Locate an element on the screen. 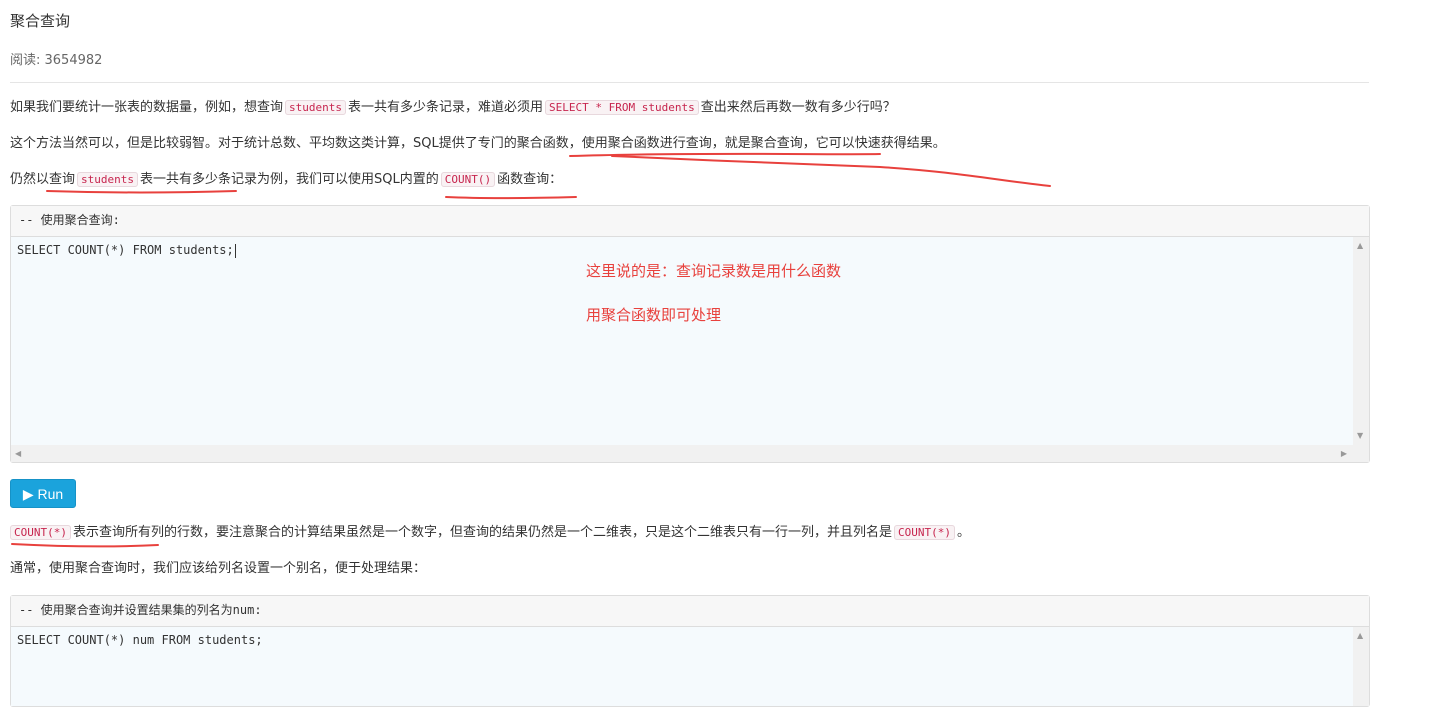  count-explanation-text-2: 。 is located at coordinates (963, 532).